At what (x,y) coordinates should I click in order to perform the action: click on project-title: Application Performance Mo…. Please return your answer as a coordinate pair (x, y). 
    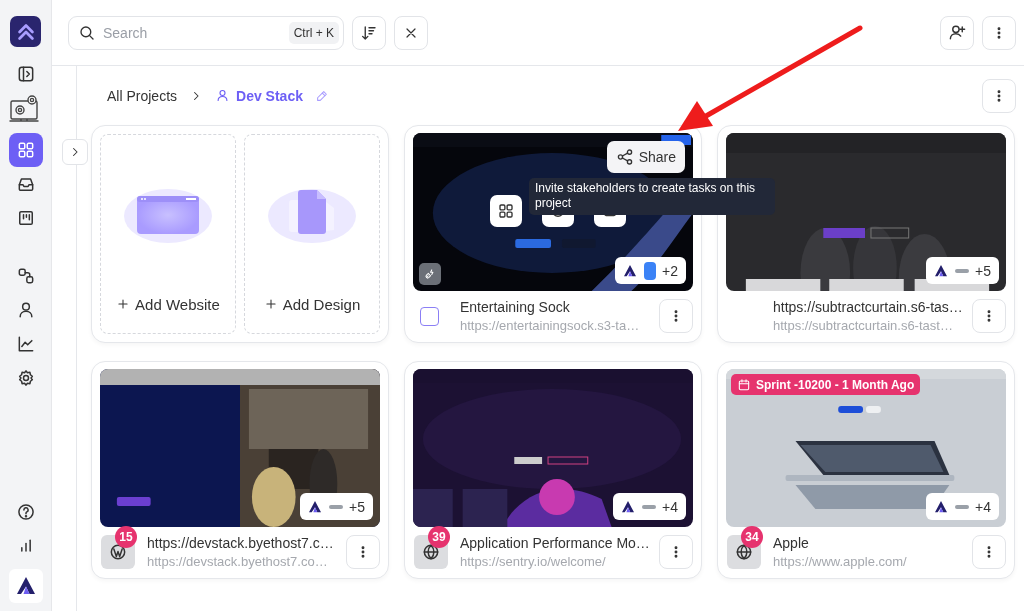
    Looking at the image, I should click on (555, 543).